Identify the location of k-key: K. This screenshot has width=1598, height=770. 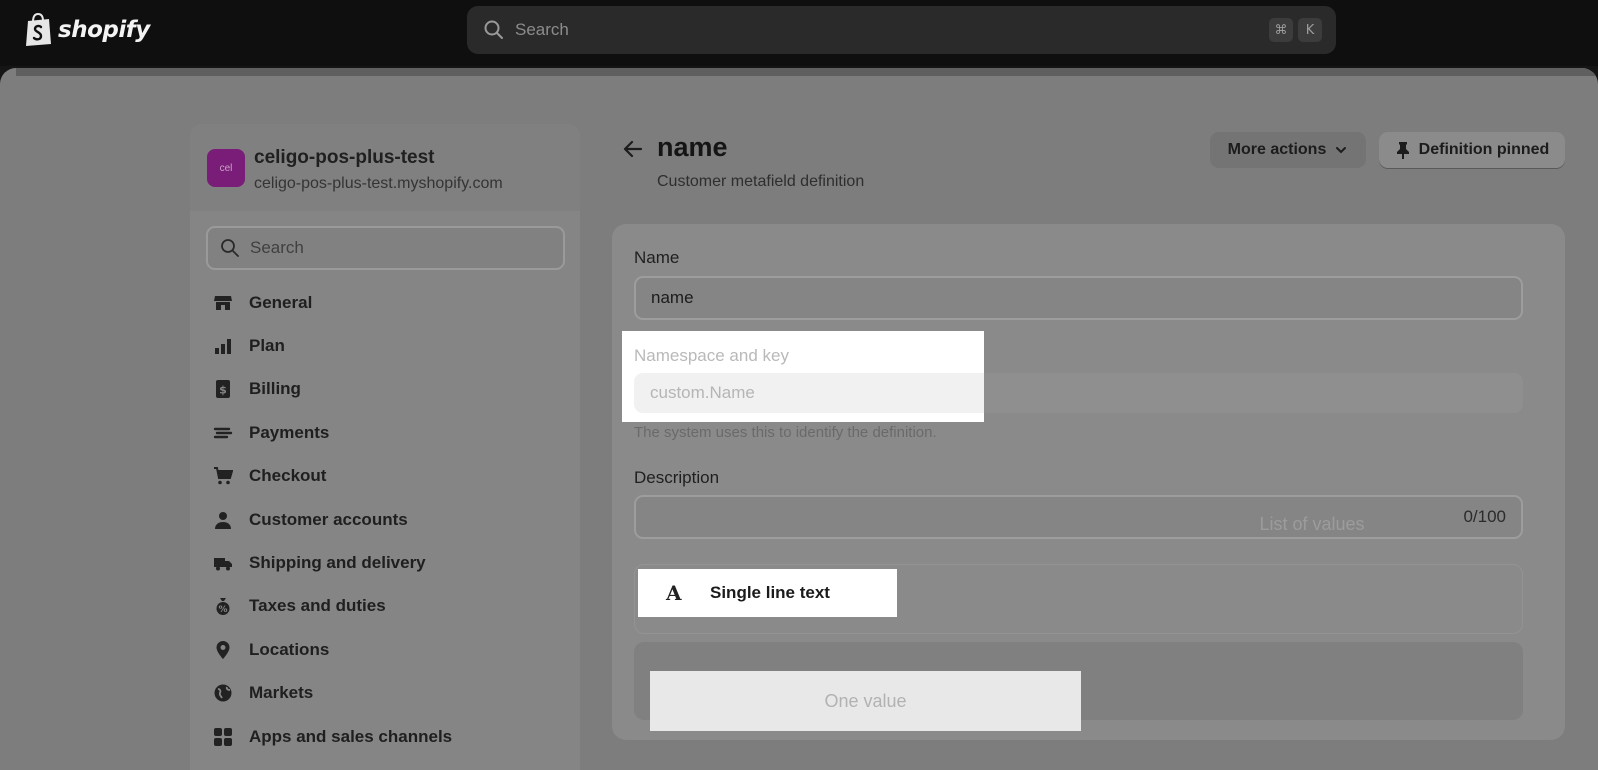
(1310, 30).